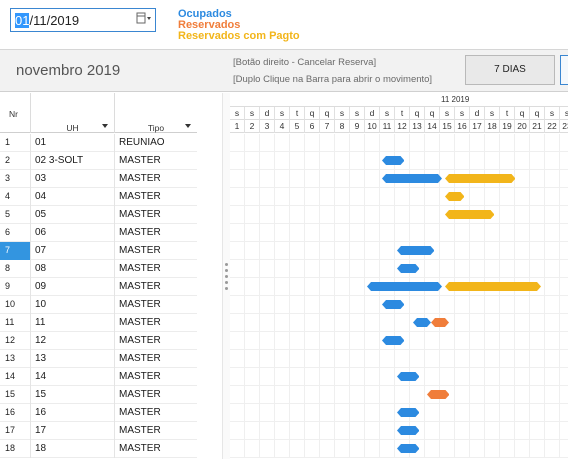  Describe the element at coordinates (392, 160) in the screenshot. I see `reservation-bar-ocupados` at that location.